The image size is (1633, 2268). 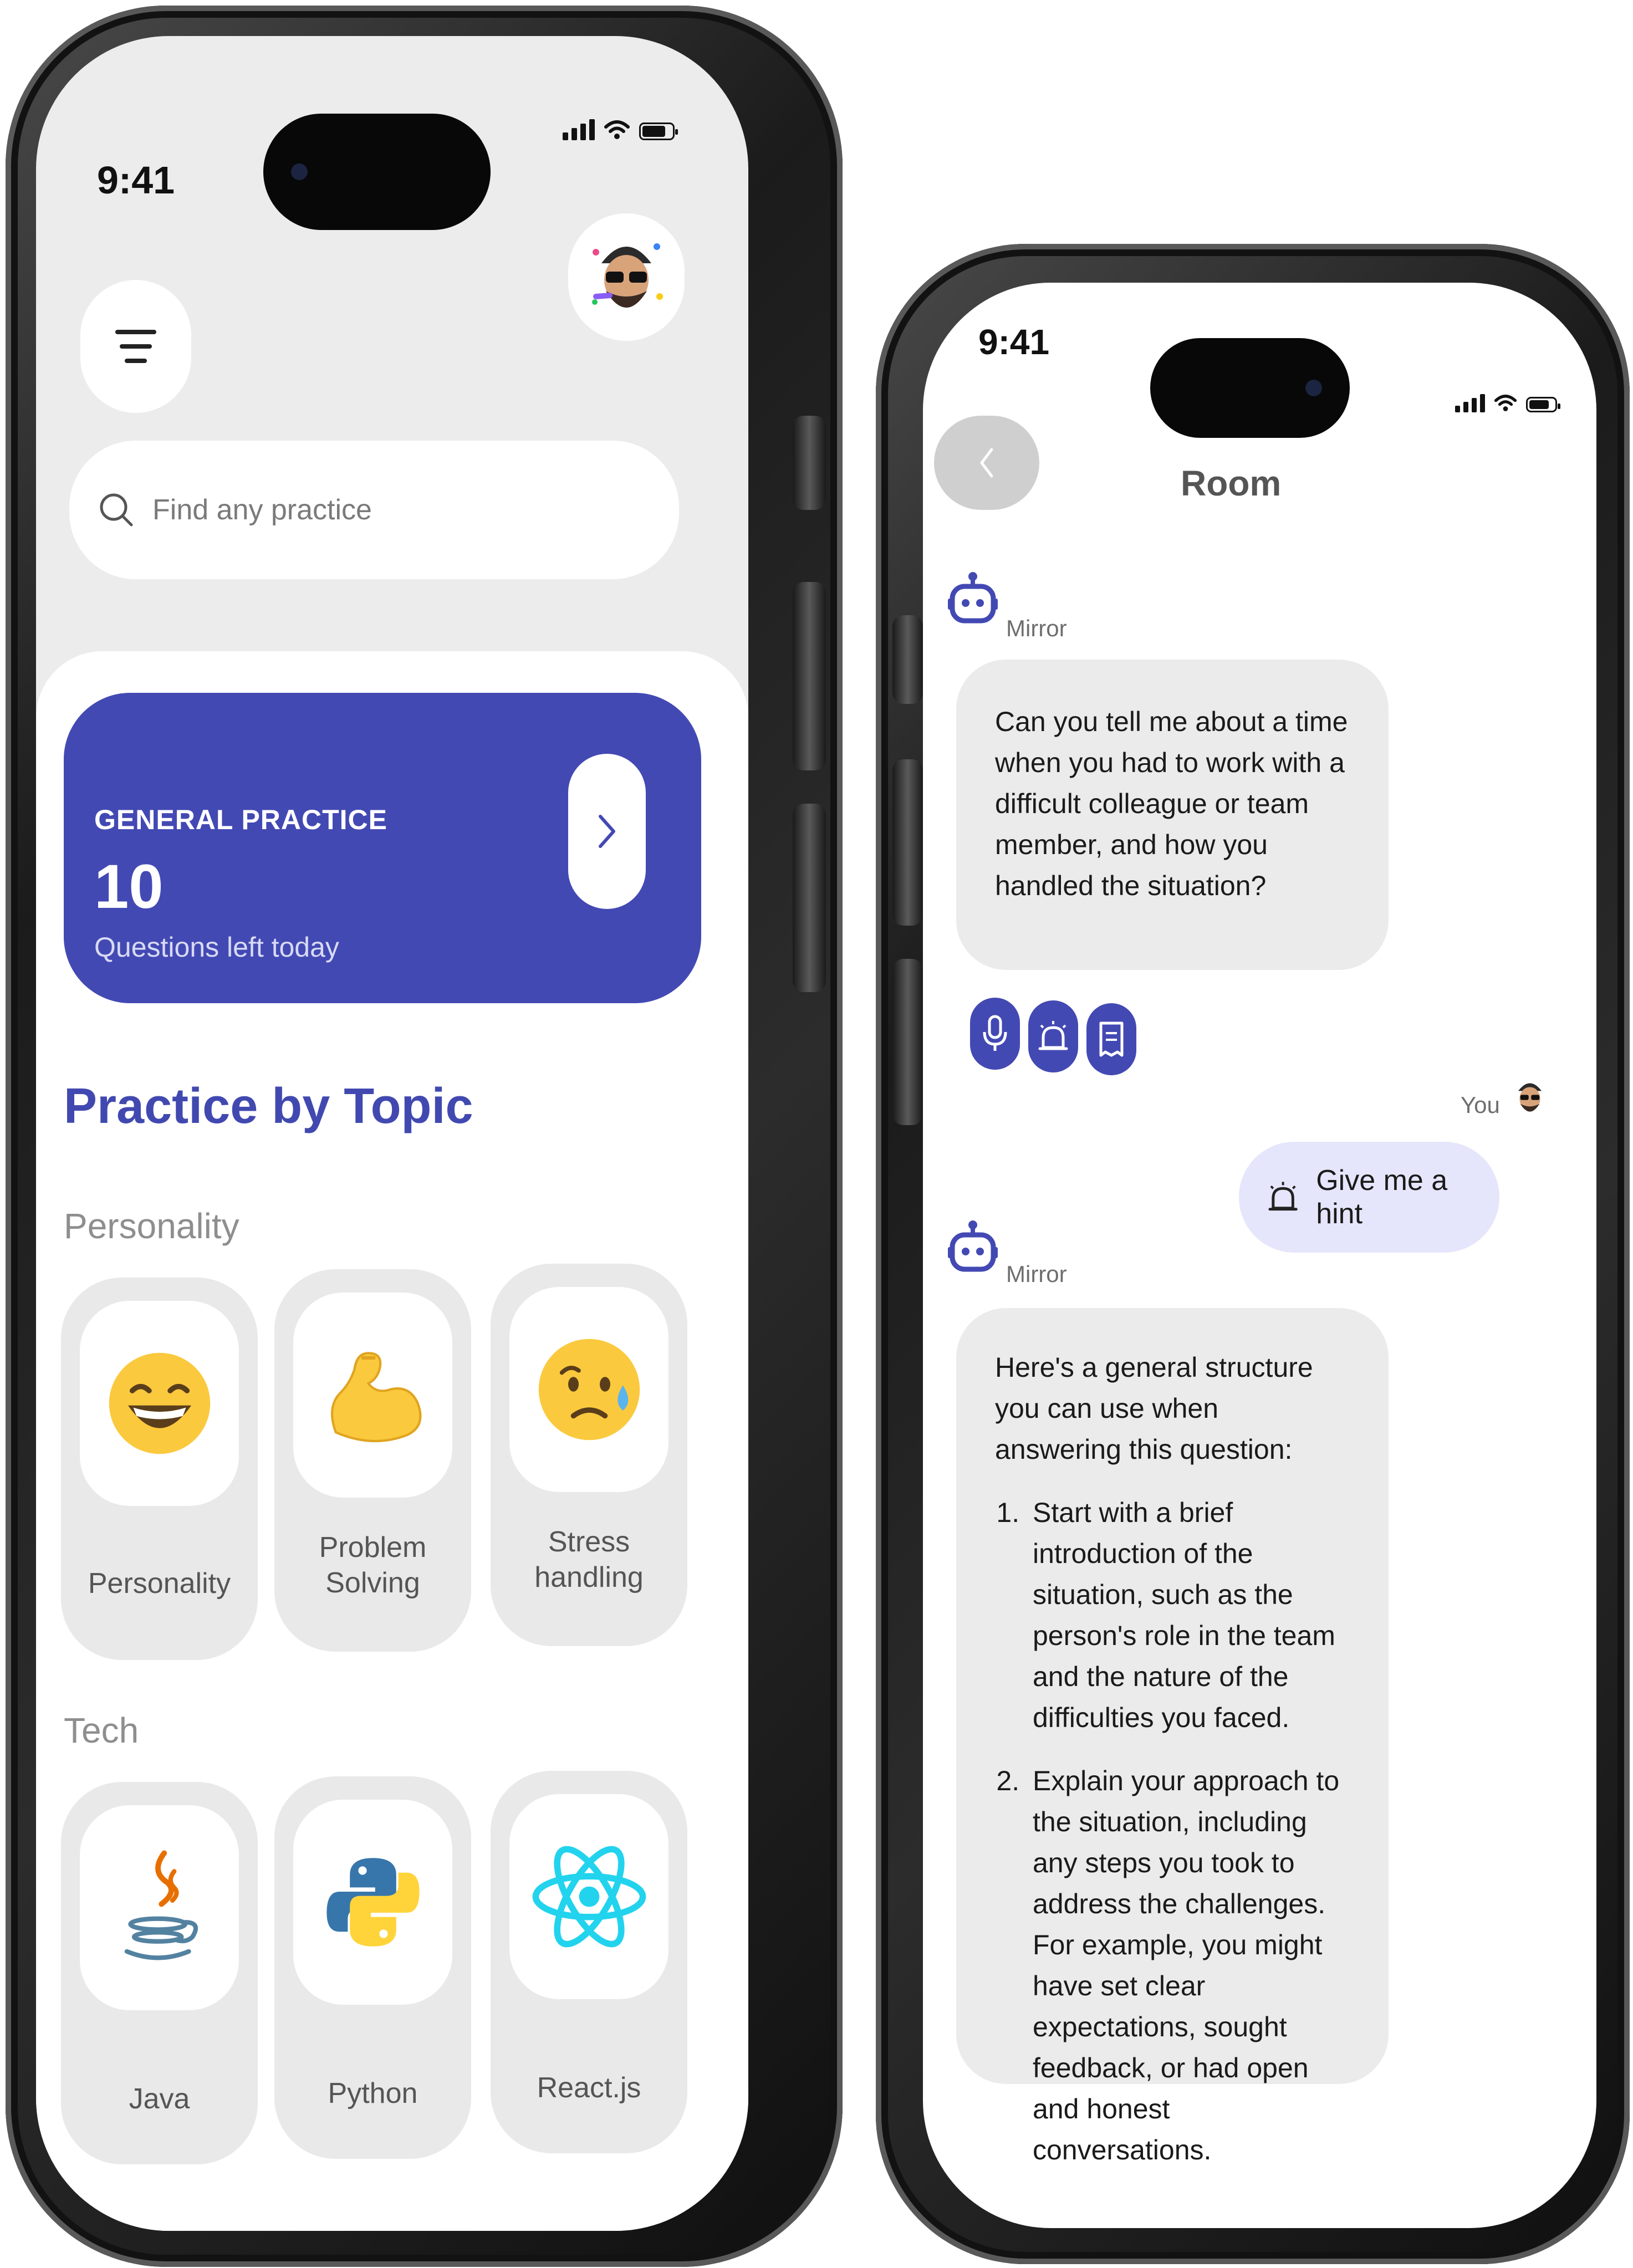 I want to click on avatar-icon, so click(x=627, y=275).